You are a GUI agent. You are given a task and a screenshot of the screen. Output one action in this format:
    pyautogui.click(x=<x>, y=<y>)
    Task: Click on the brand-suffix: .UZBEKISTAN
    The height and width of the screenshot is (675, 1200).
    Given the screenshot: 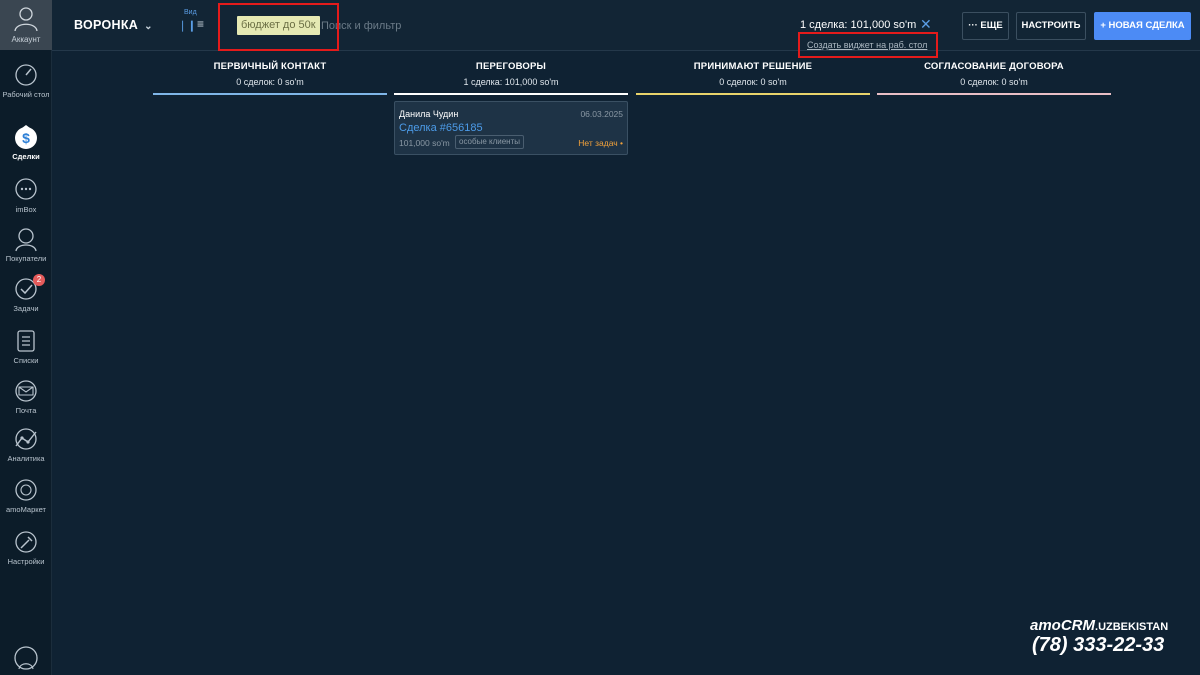 What is the action you would take?
    pyautogui.click(x=1132, y=627)
    